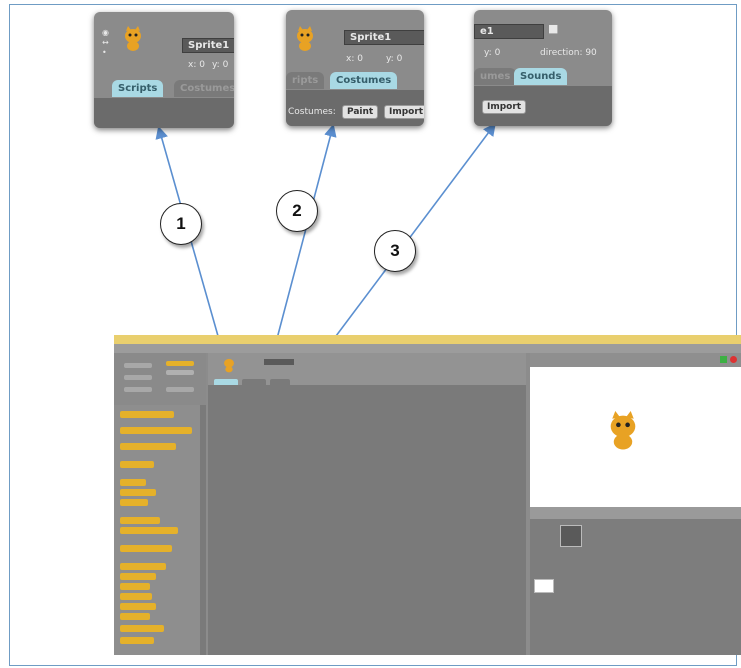  What do you see at coordinates (360, 112) in the screenshot?
I see `paint-button: Paint` at bounding box center [360, 112].